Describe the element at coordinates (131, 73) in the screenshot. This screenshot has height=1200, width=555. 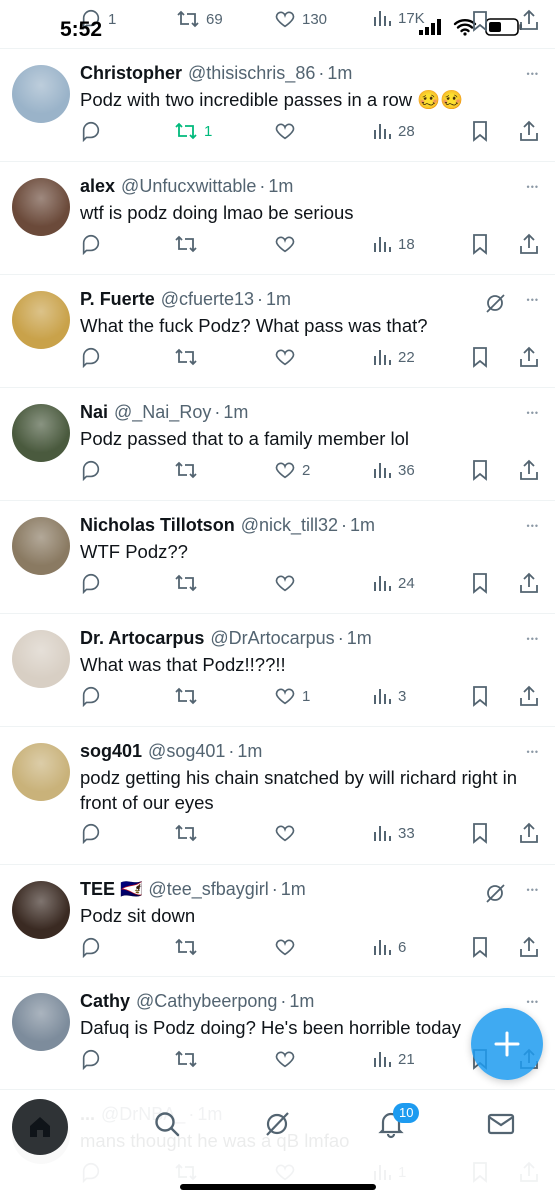
I see `author-name: Christopher` at that location.